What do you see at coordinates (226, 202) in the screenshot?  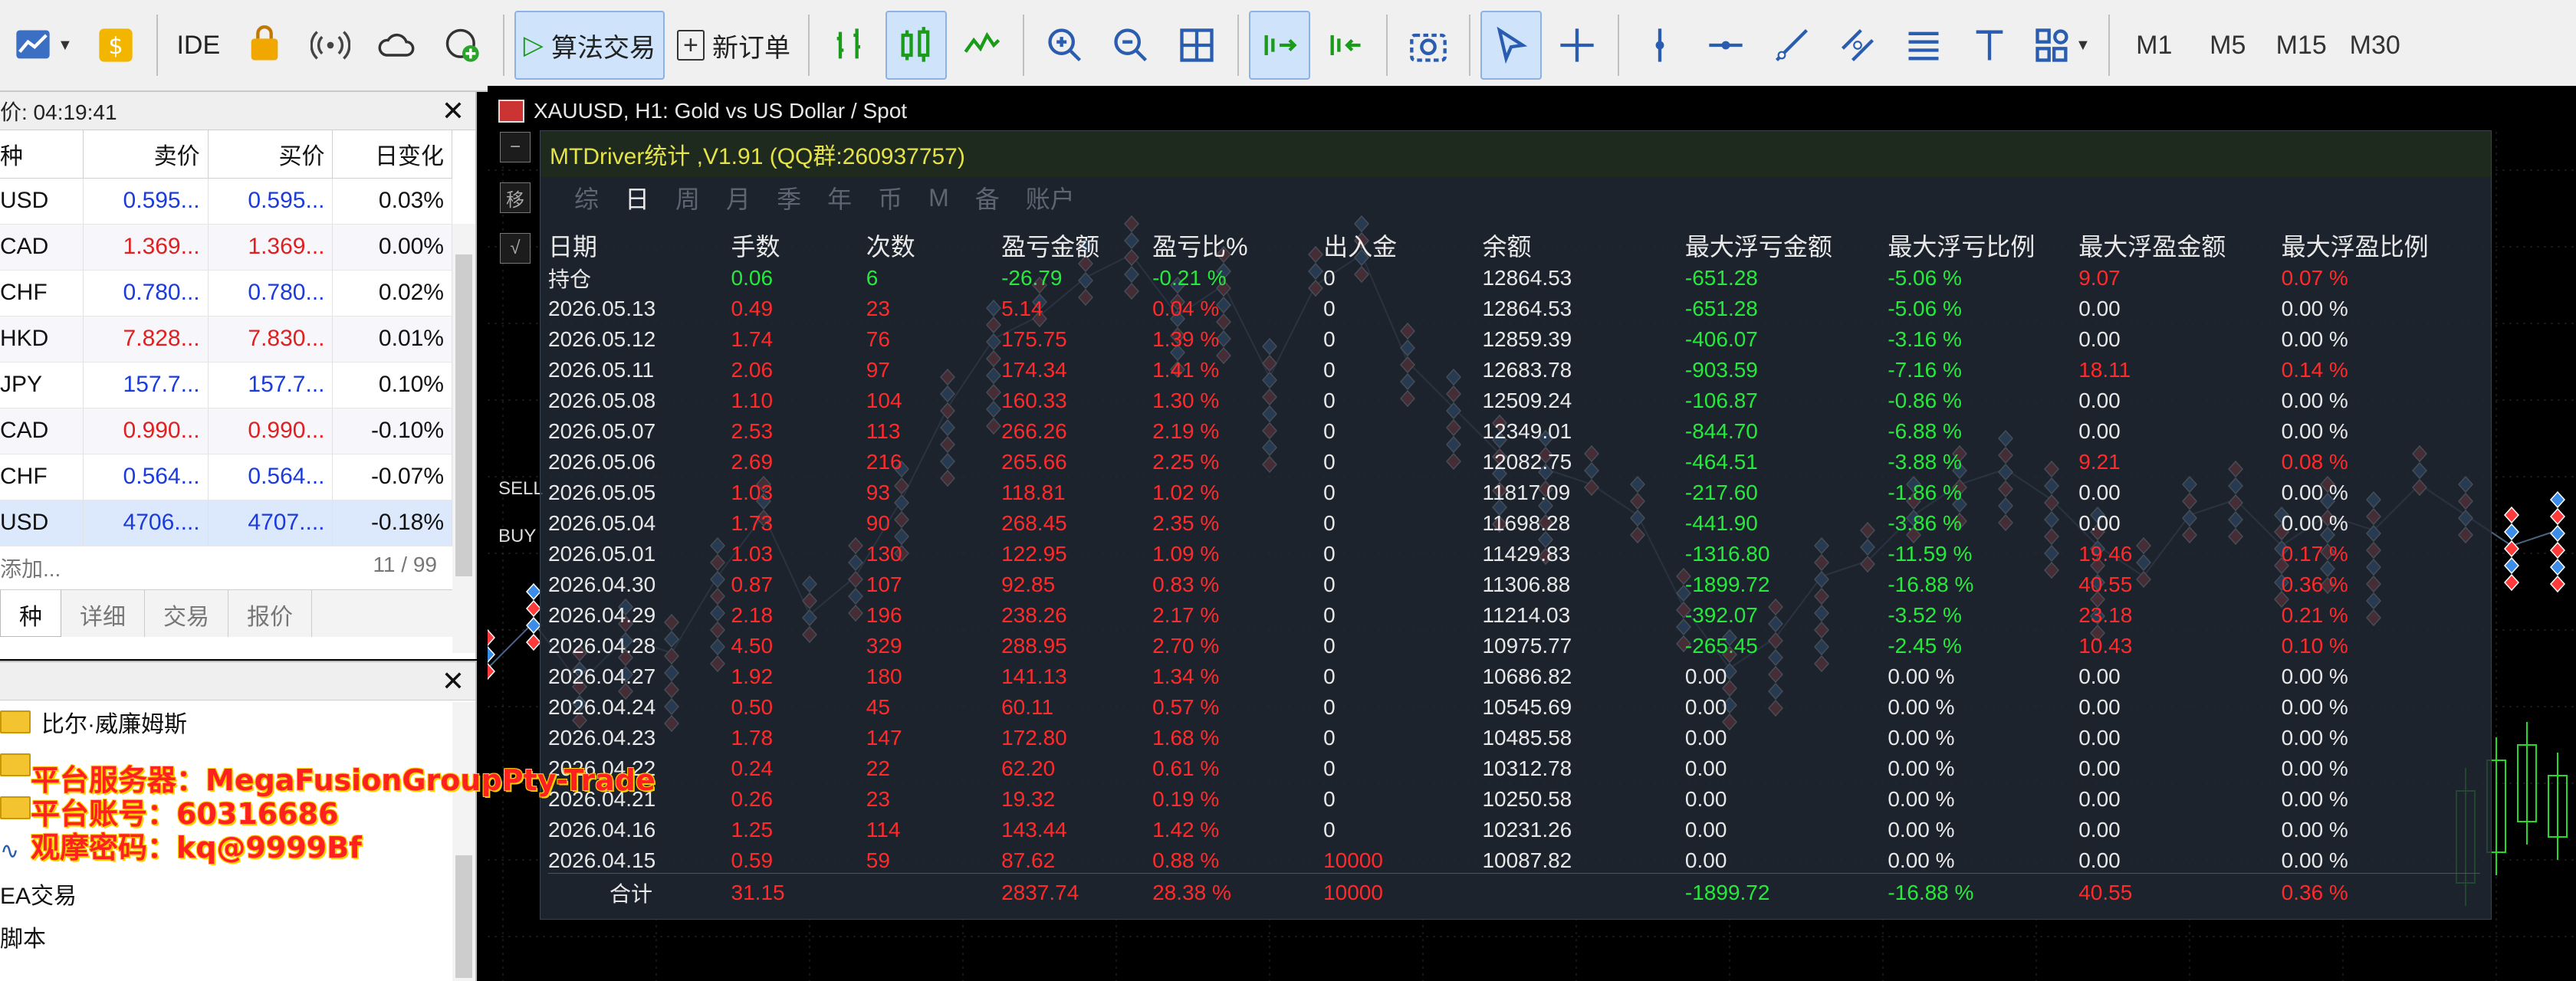 I see `market-watch-row: USD 0.595... 0.595... 0.03%` at bounding box center [226, 202].